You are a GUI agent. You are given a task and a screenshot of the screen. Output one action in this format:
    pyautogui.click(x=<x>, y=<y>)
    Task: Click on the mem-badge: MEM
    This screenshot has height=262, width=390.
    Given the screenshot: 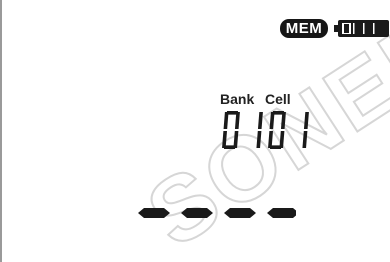 What is the action you would take?
    pyautogui.click(x=304, y=28)
    